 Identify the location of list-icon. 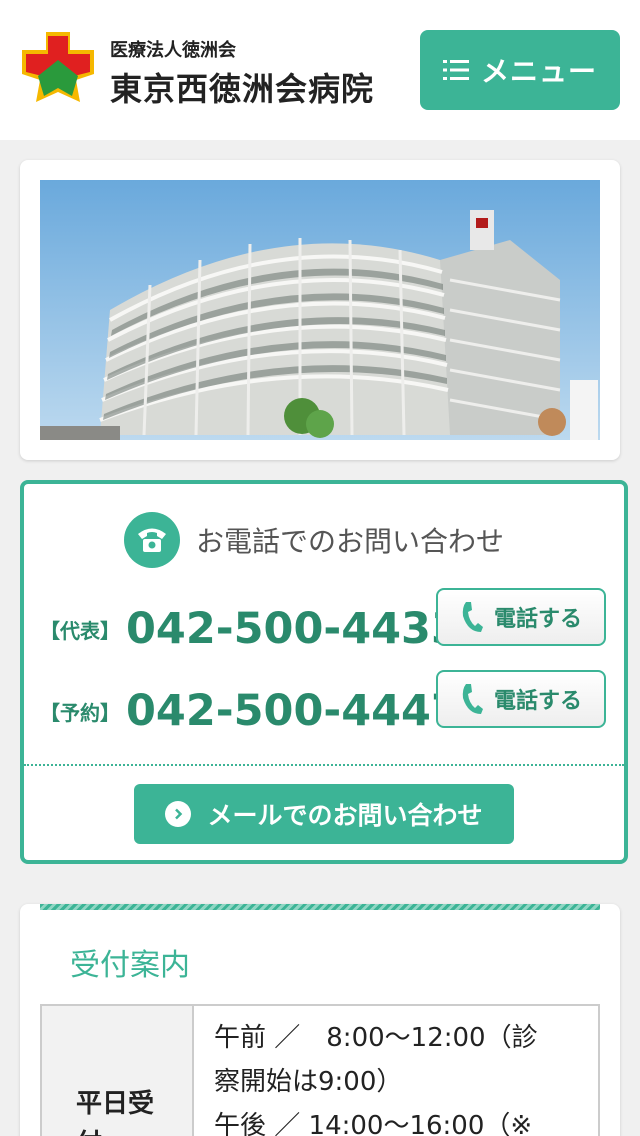
(455, 70).